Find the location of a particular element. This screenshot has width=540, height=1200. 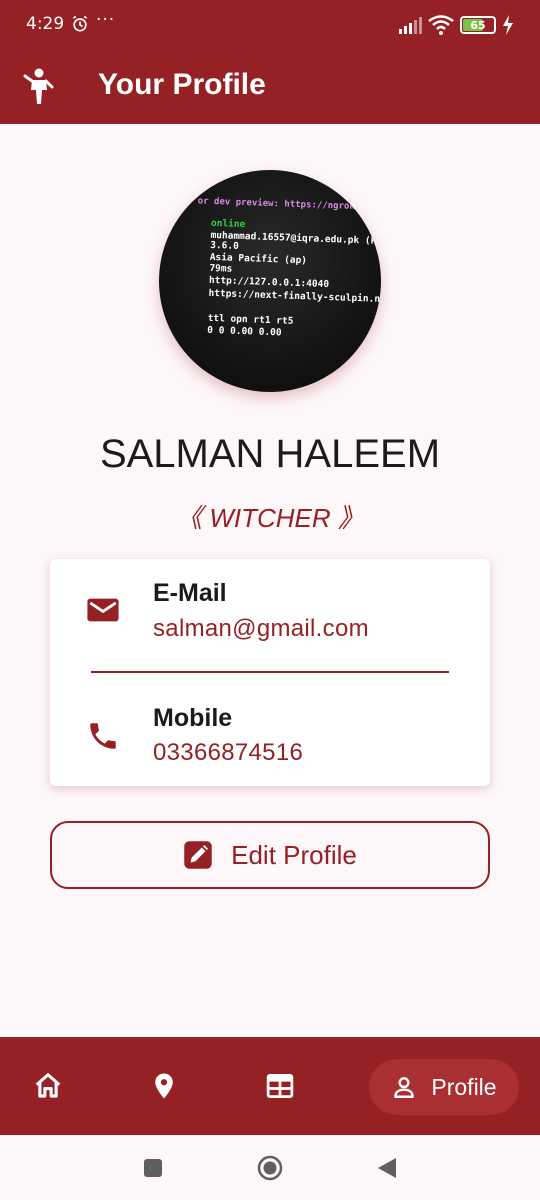

bottom-nav: Profile is located at coordinates (270, 1086).